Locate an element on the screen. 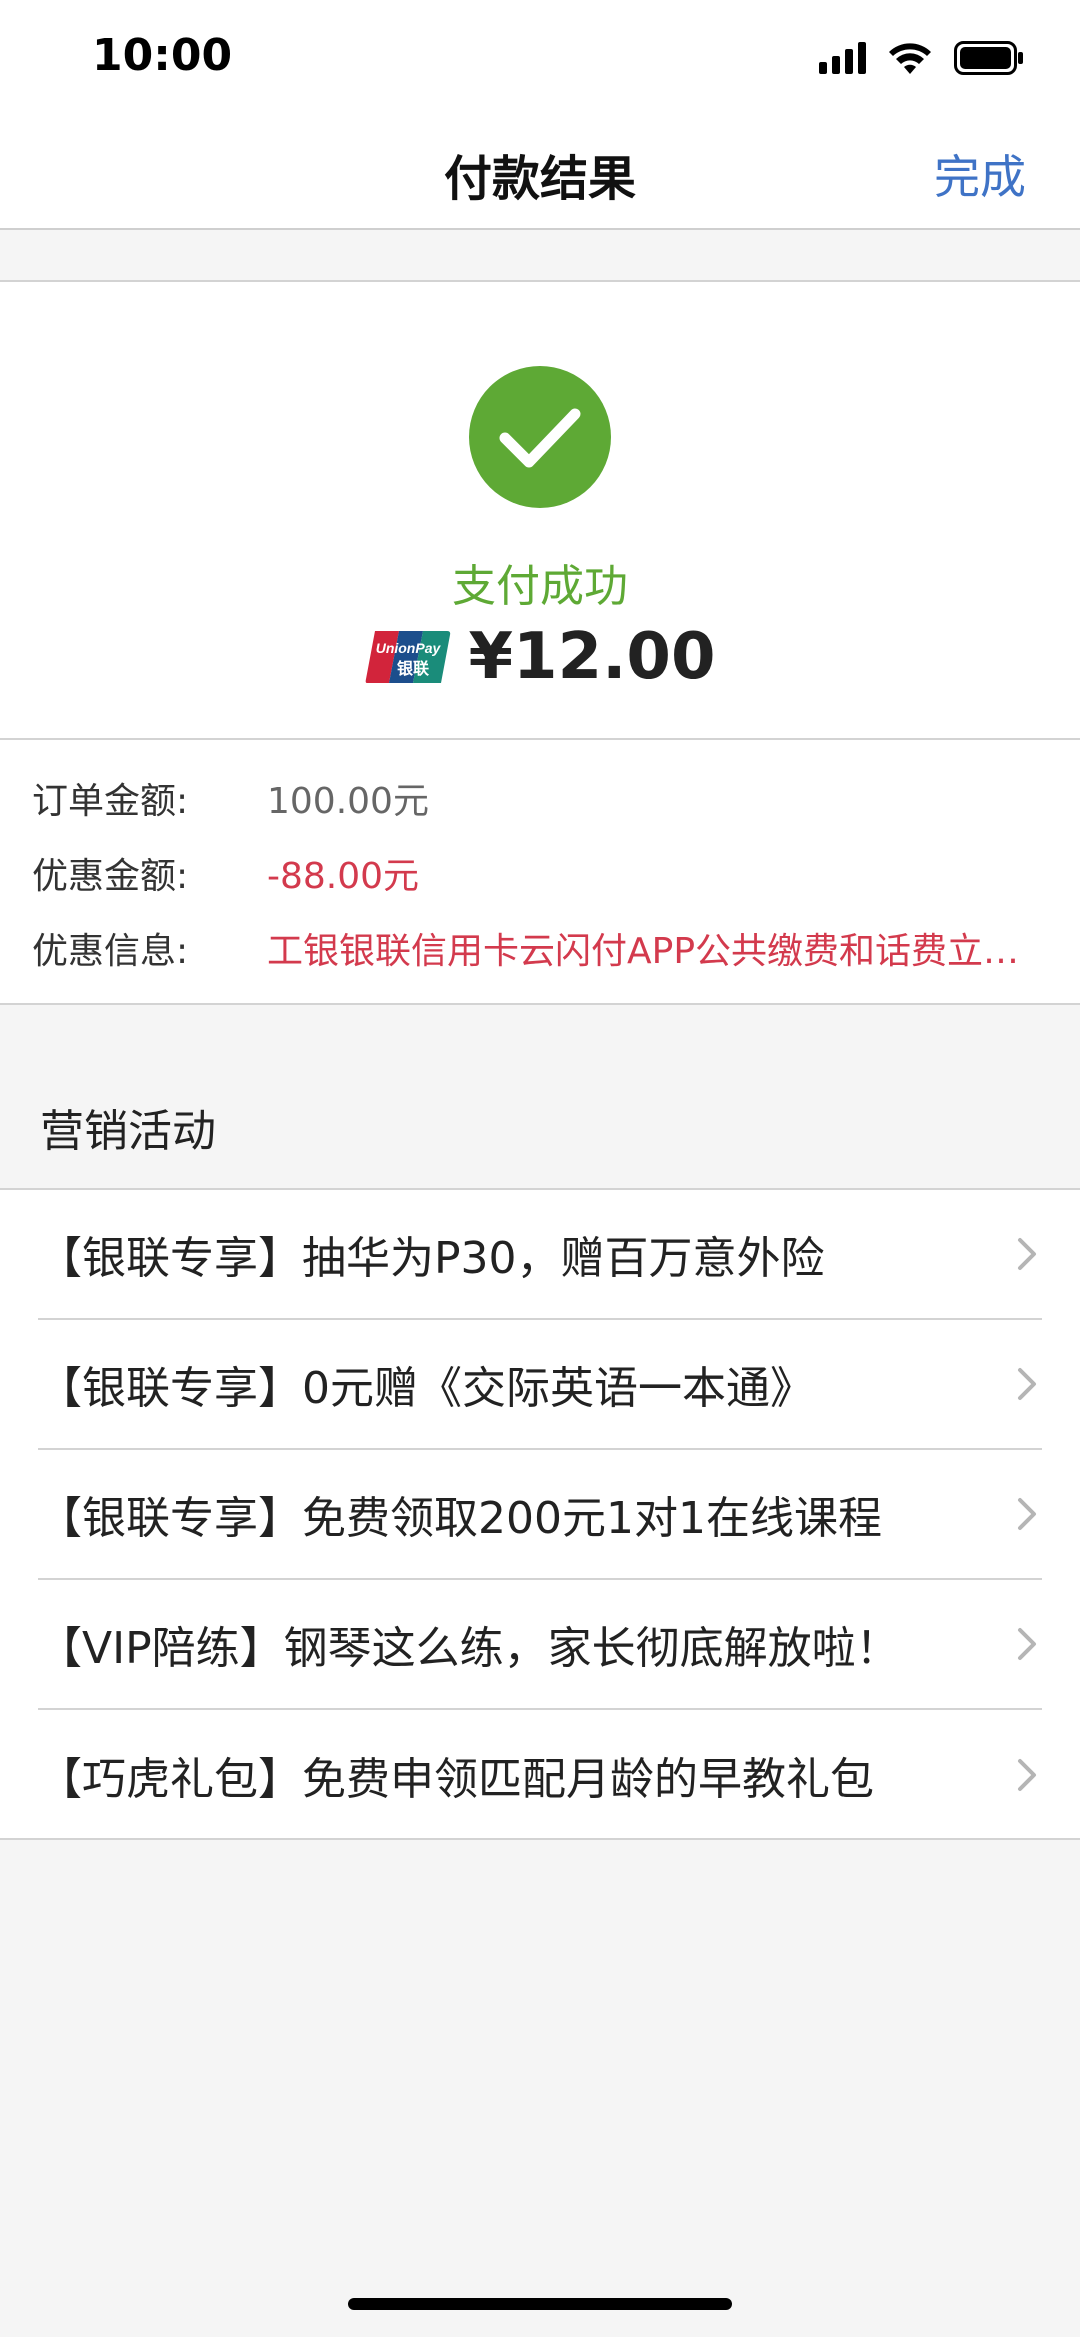 This screenshot has height=2337, width=1080. status-bar: 10:00 is located at coordinates (540, 57).